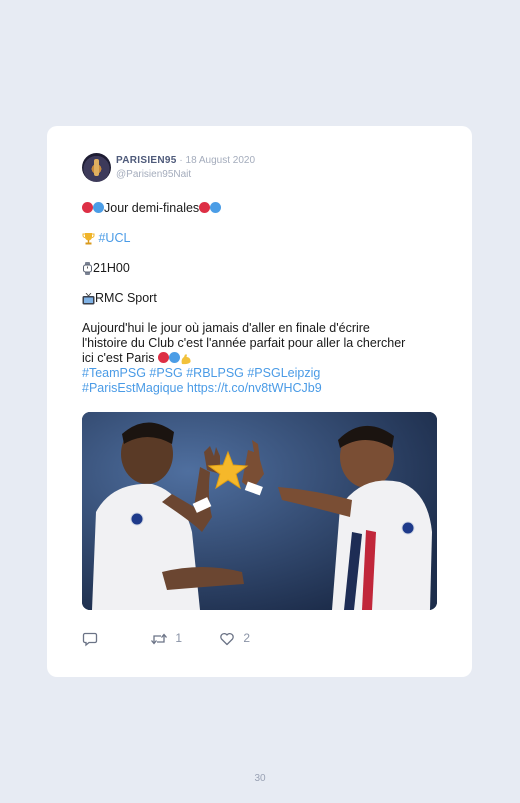 Image resolution: width=520 pixels, height=803 pixels. Describe the element at coordinates (96, 167) in the screenshot. I see `avatar` at that location.